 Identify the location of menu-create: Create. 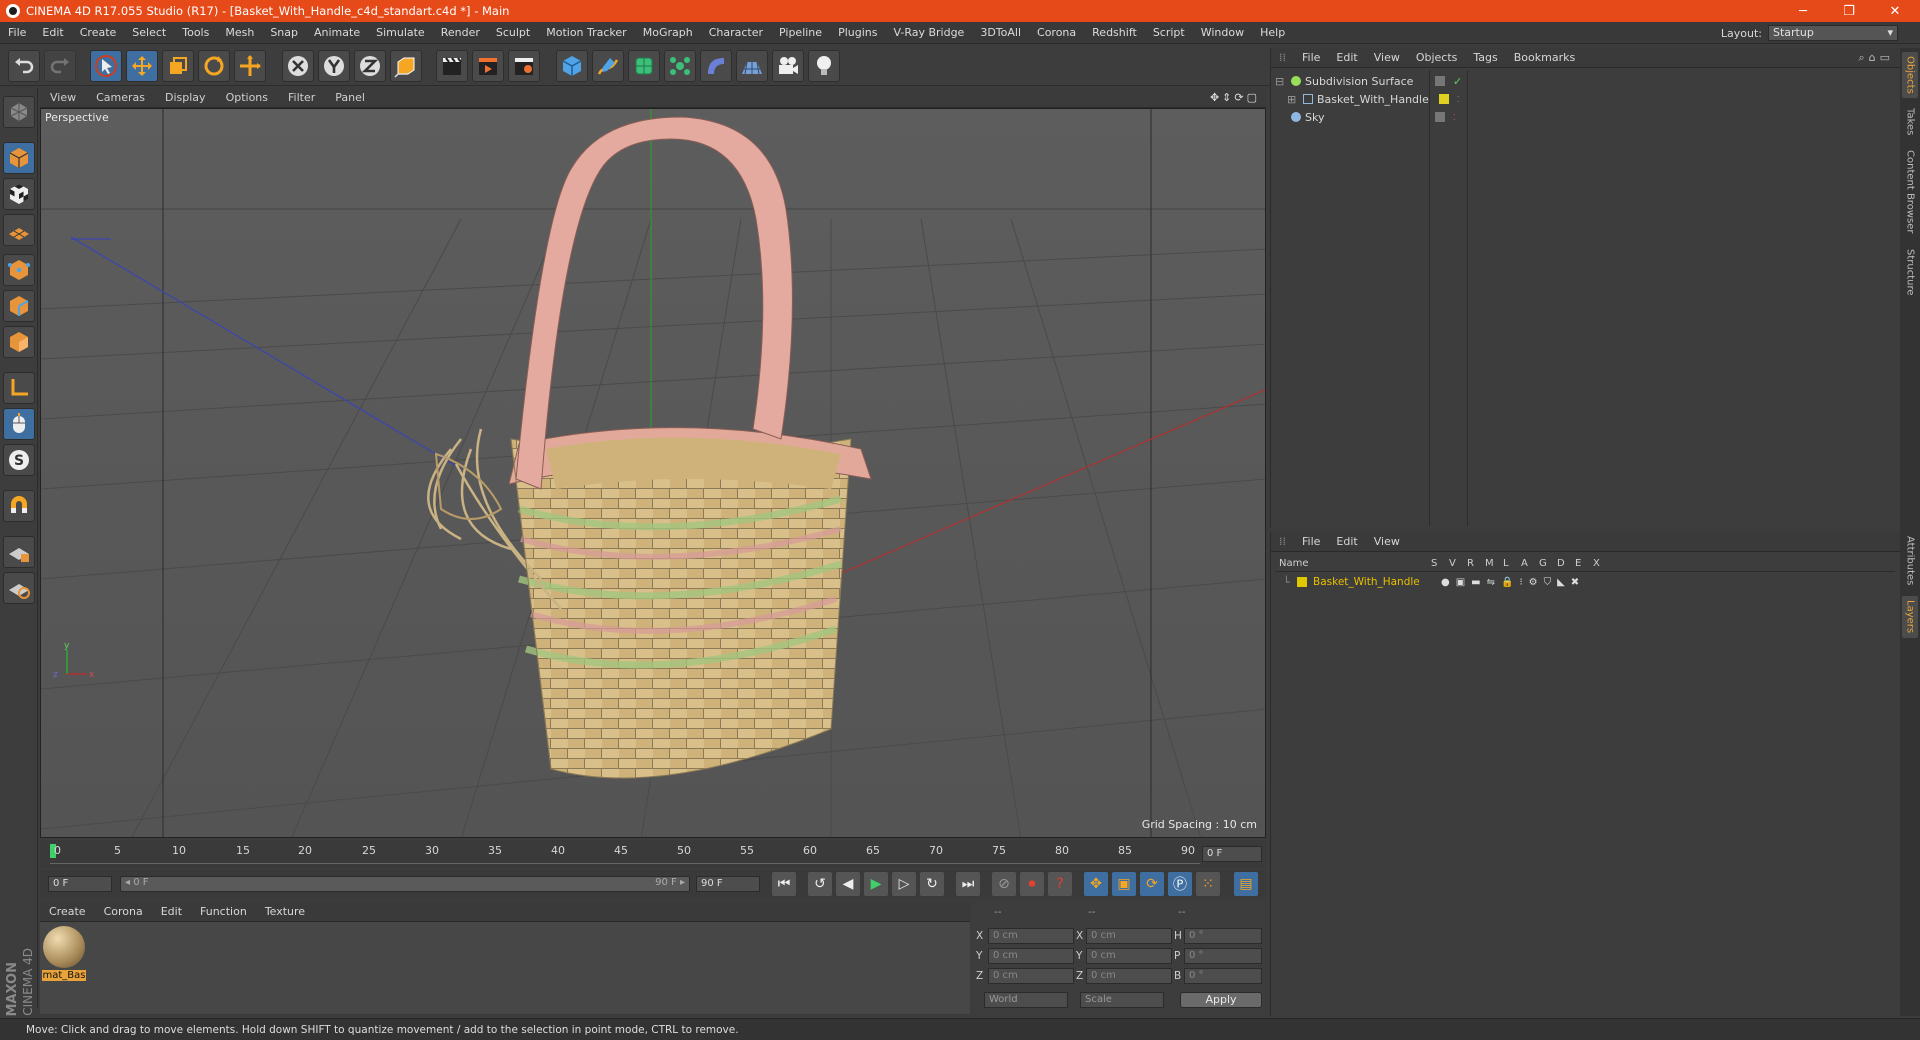
(98, 32).